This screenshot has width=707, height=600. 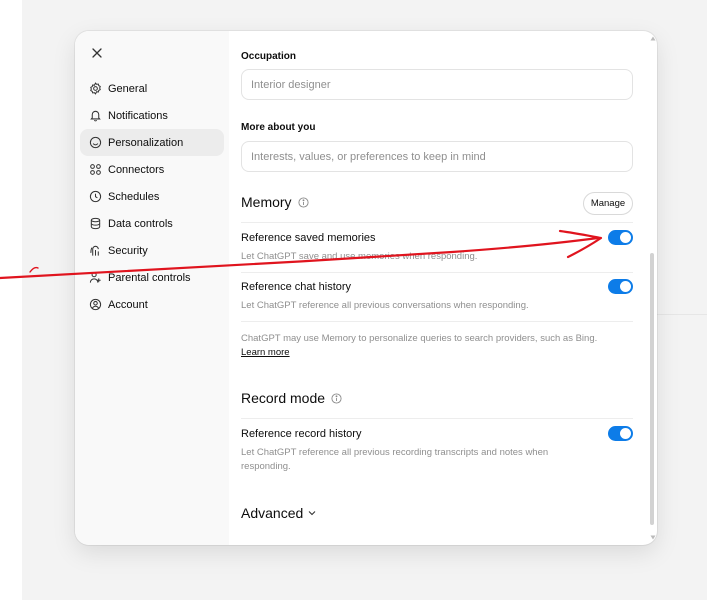 I want to click on chat-history-toggle, so click(x=620, y=286).